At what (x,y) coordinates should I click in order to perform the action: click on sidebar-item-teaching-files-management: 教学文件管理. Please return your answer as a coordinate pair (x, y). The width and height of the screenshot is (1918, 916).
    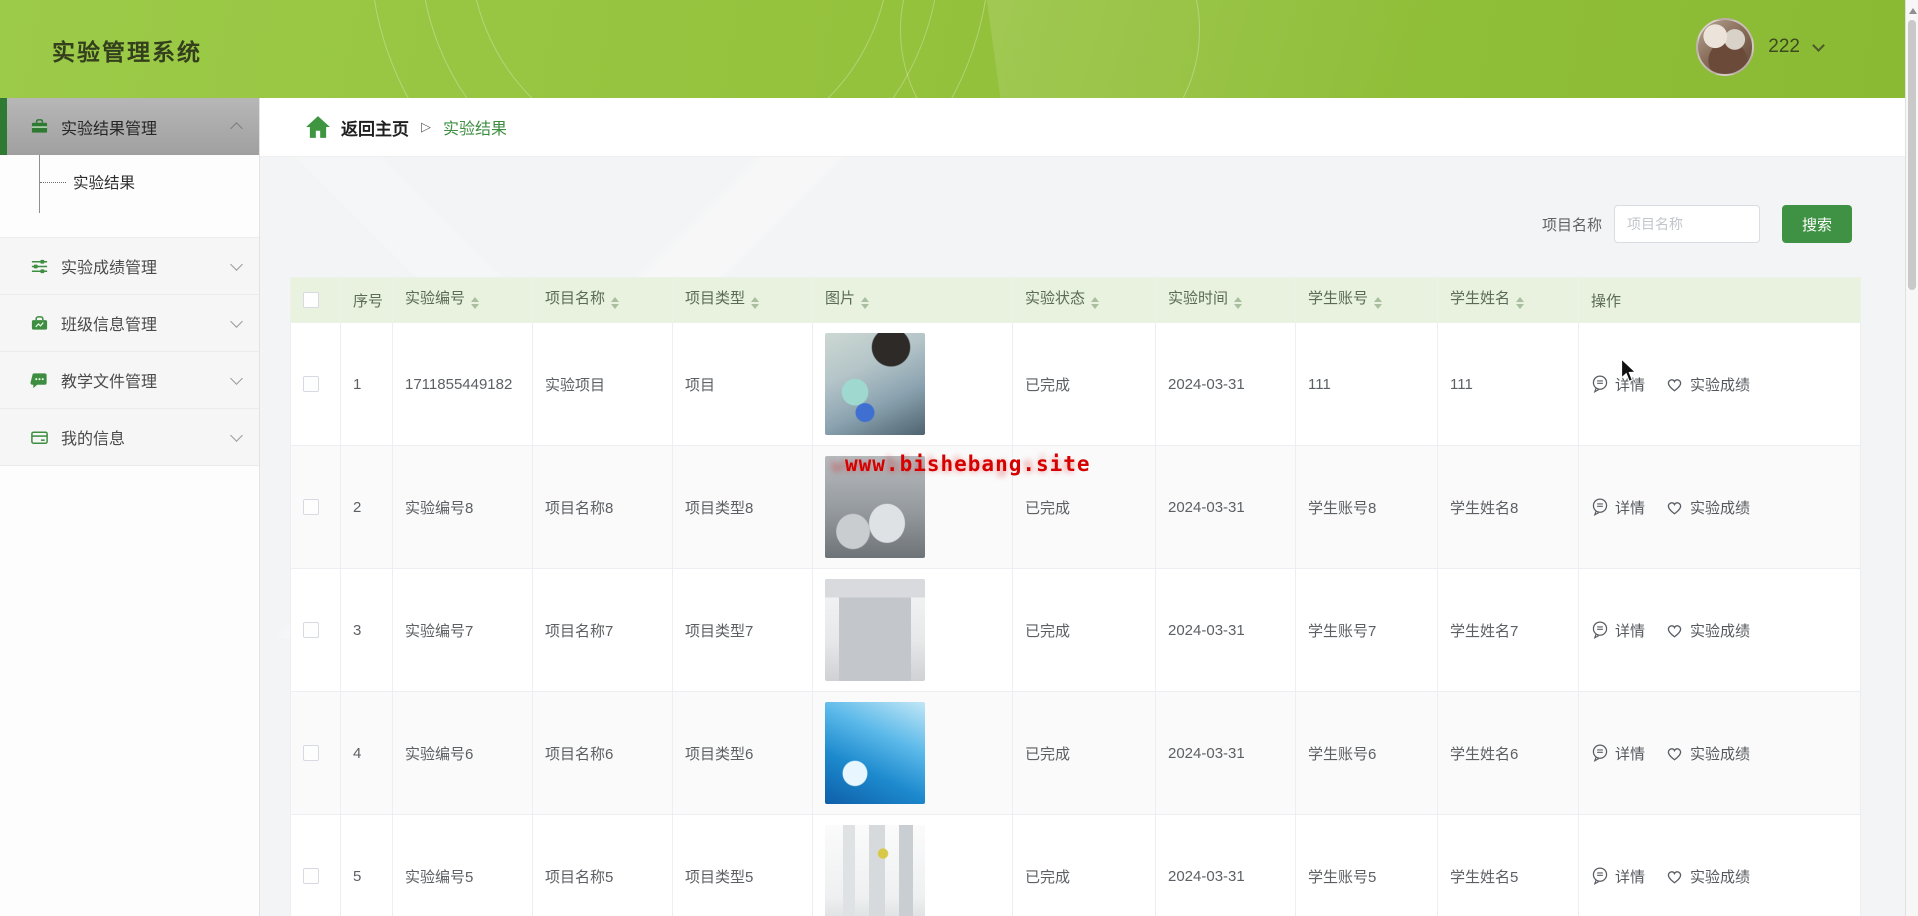
    Looking at the image, I should click on (129, 380).